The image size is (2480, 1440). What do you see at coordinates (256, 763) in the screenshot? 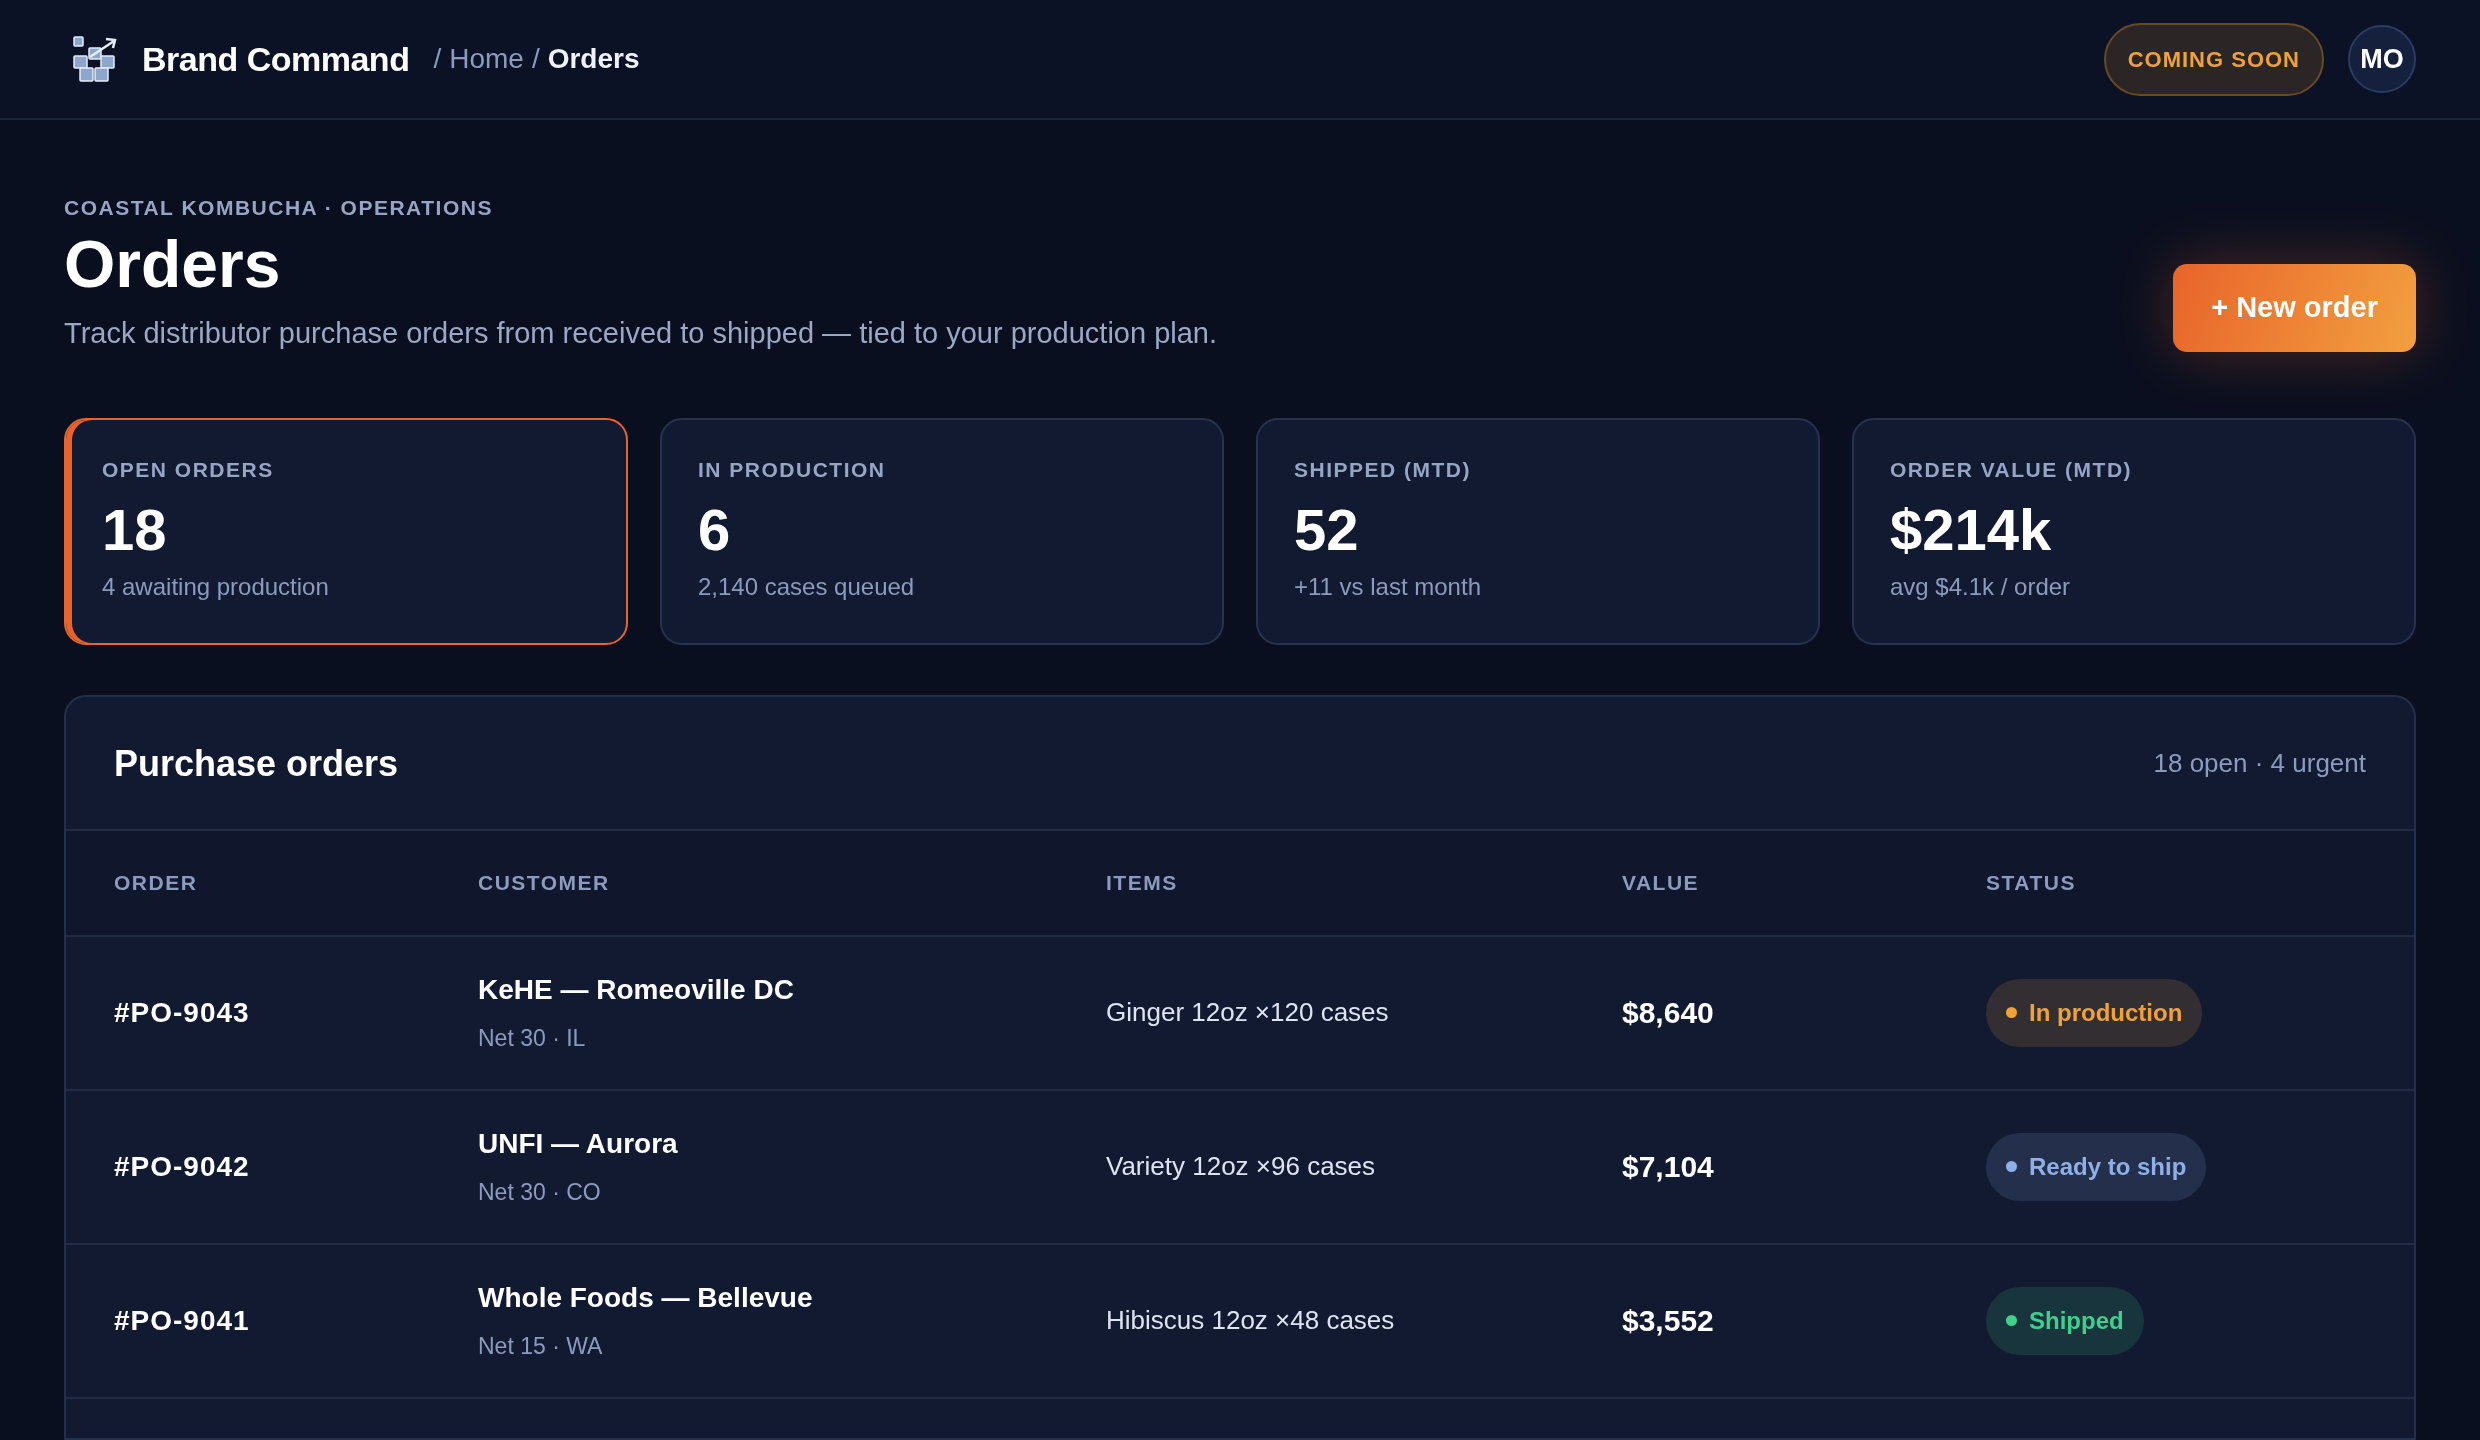
I see `table-title: Purchase orders` at bounding box center [256, 763].